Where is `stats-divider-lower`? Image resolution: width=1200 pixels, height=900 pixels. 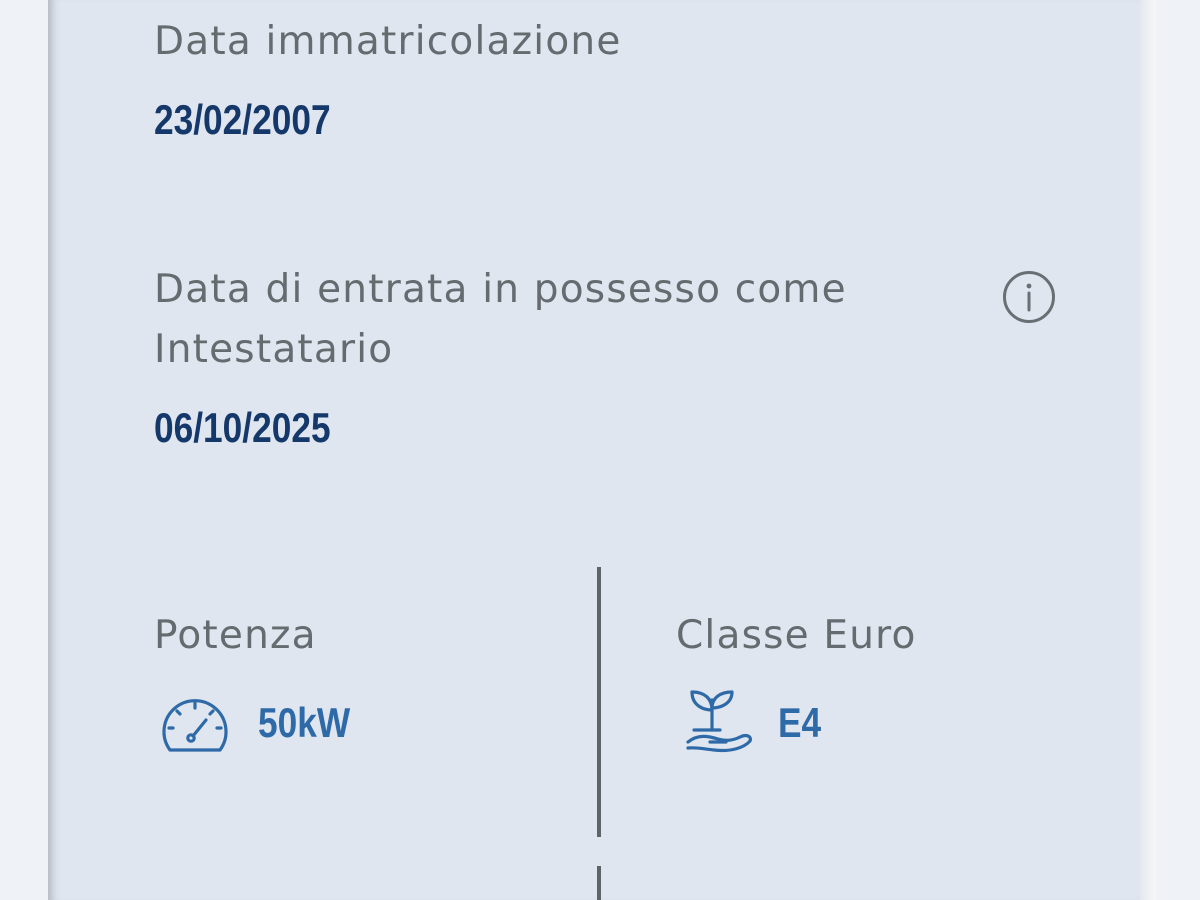
stats-divider-lower is located at coordinates (599, 883).